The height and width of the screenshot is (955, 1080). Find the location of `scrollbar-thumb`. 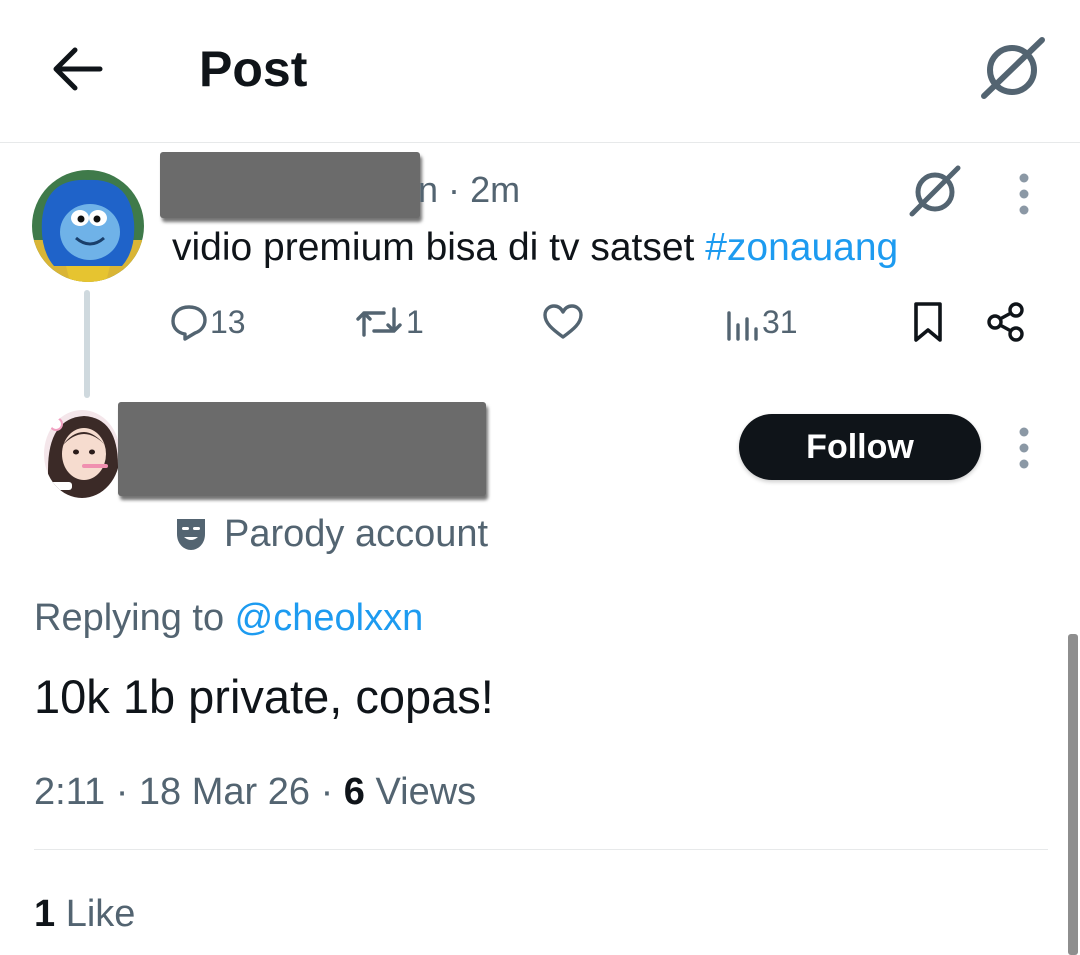

scrollbar-thumb is located at coordinates (1073, 794).